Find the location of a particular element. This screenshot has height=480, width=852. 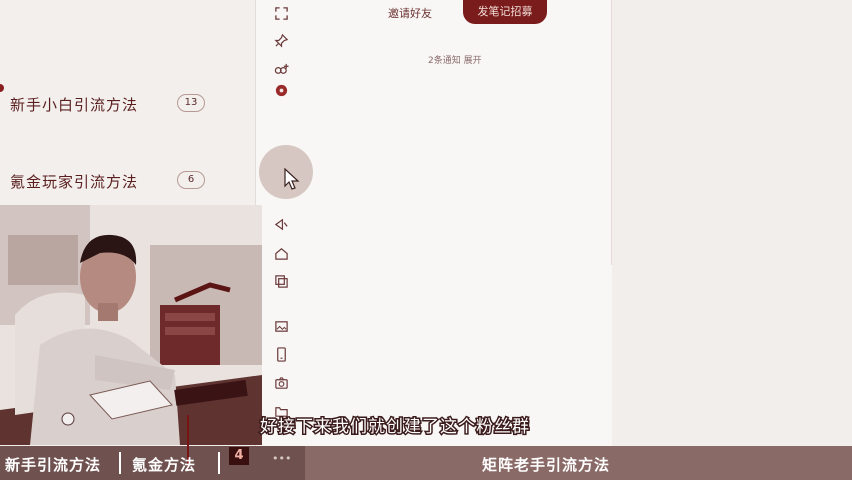

chapter-tab-matrix: 矩阵老手引流方法 is located at coordinates (546, 464).